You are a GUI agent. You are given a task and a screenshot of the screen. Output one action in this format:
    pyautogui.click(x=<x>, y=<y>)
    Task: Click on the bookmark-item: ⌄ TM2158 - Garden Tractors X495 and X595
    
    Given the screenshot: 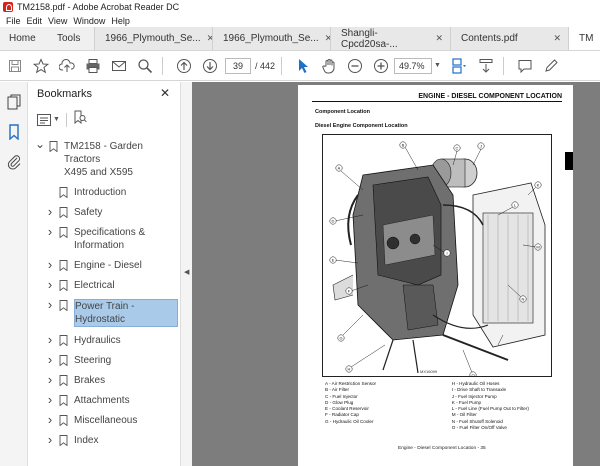 What is the action you would take?
    pyautogui.click(x=104, y=158)
    